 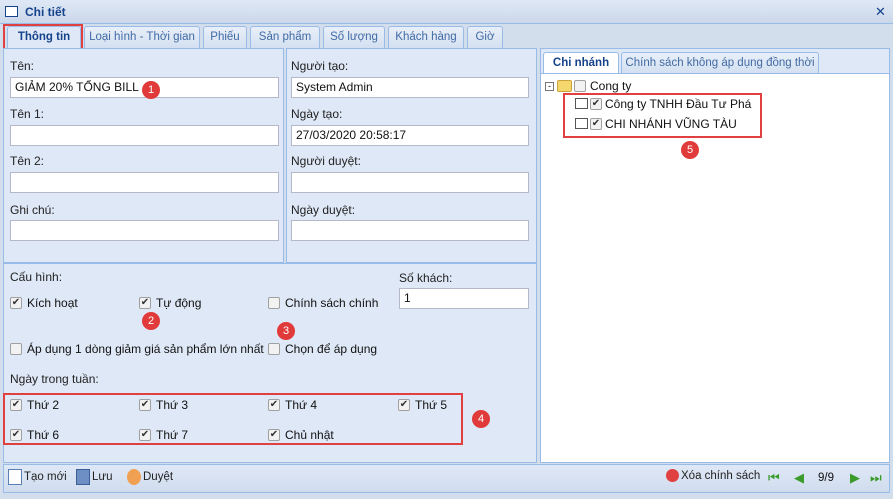 What do you see at coordinates (320, 66) in the screenshot?
I see `nguoitao-label: Người tạo:` at bounding box center [320, 66].